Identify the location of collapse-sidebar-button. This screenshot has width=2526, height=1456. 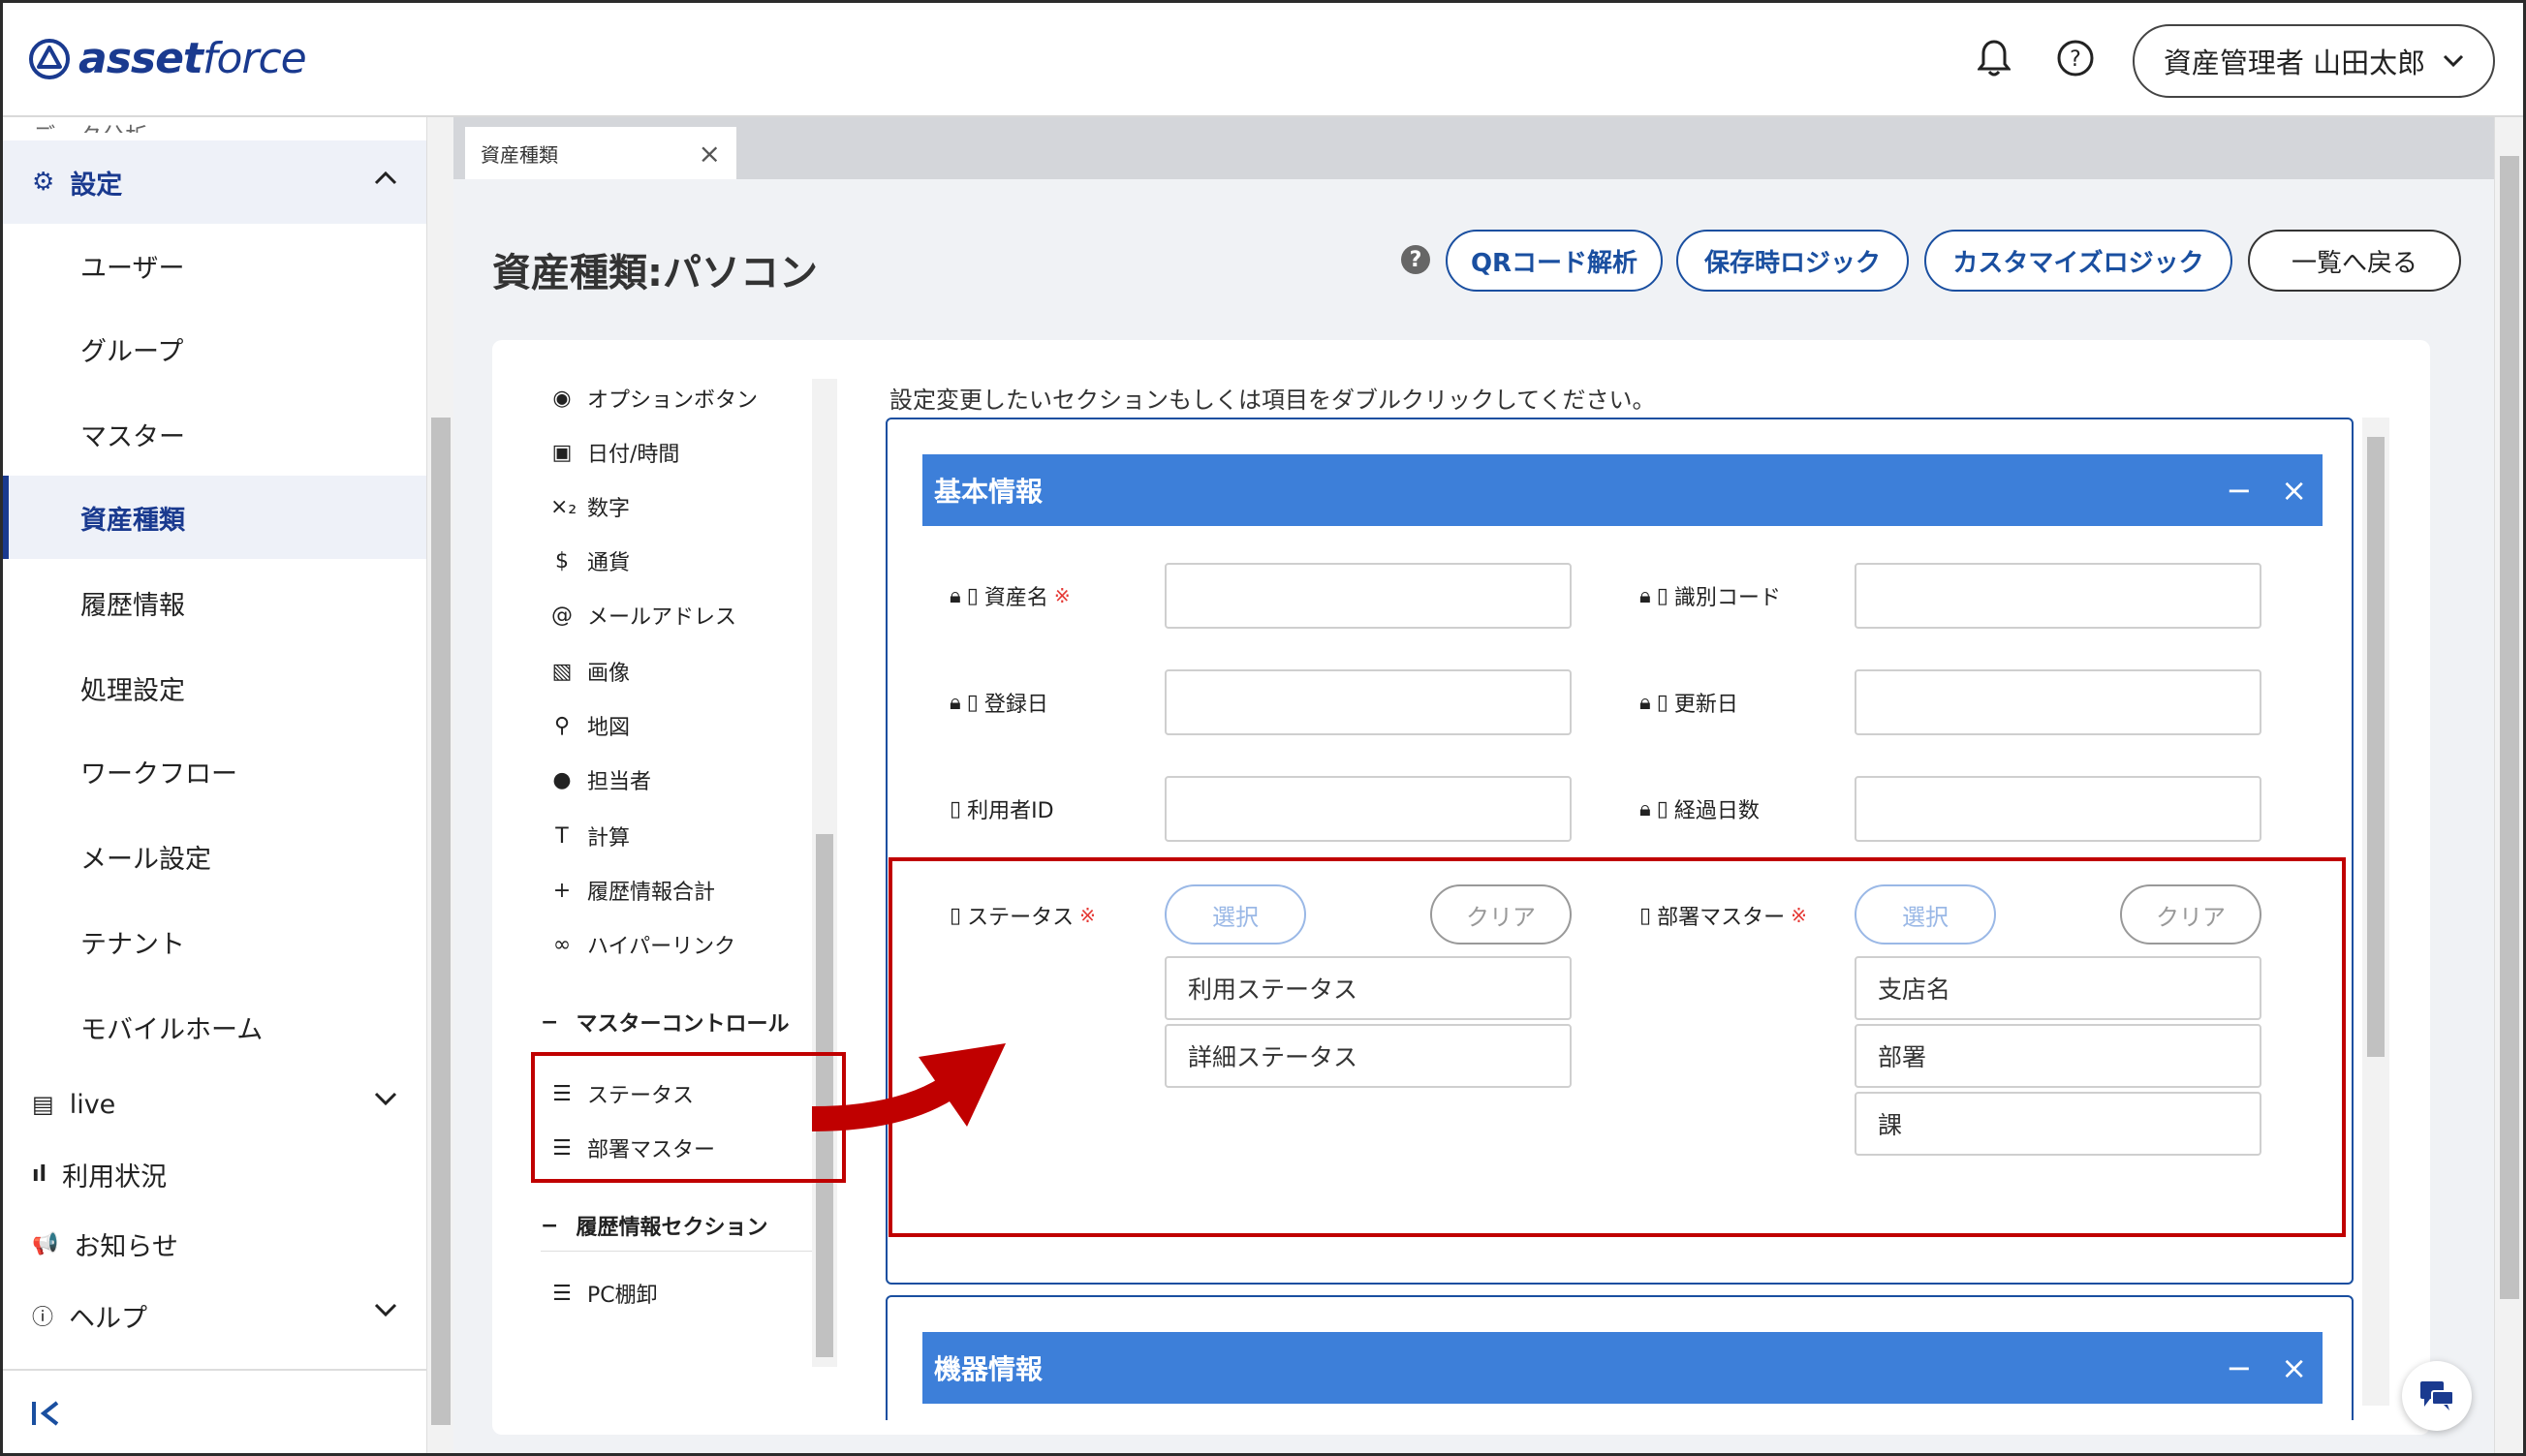
(214, 1411).